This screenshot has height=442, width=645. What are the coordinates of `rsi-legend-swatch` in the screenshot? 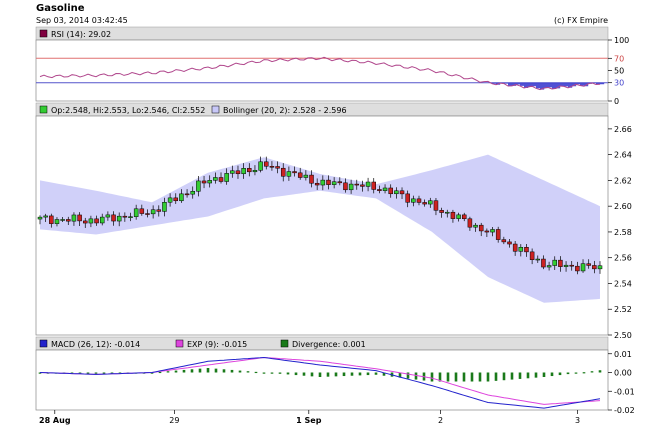 It's located at (43, 33).